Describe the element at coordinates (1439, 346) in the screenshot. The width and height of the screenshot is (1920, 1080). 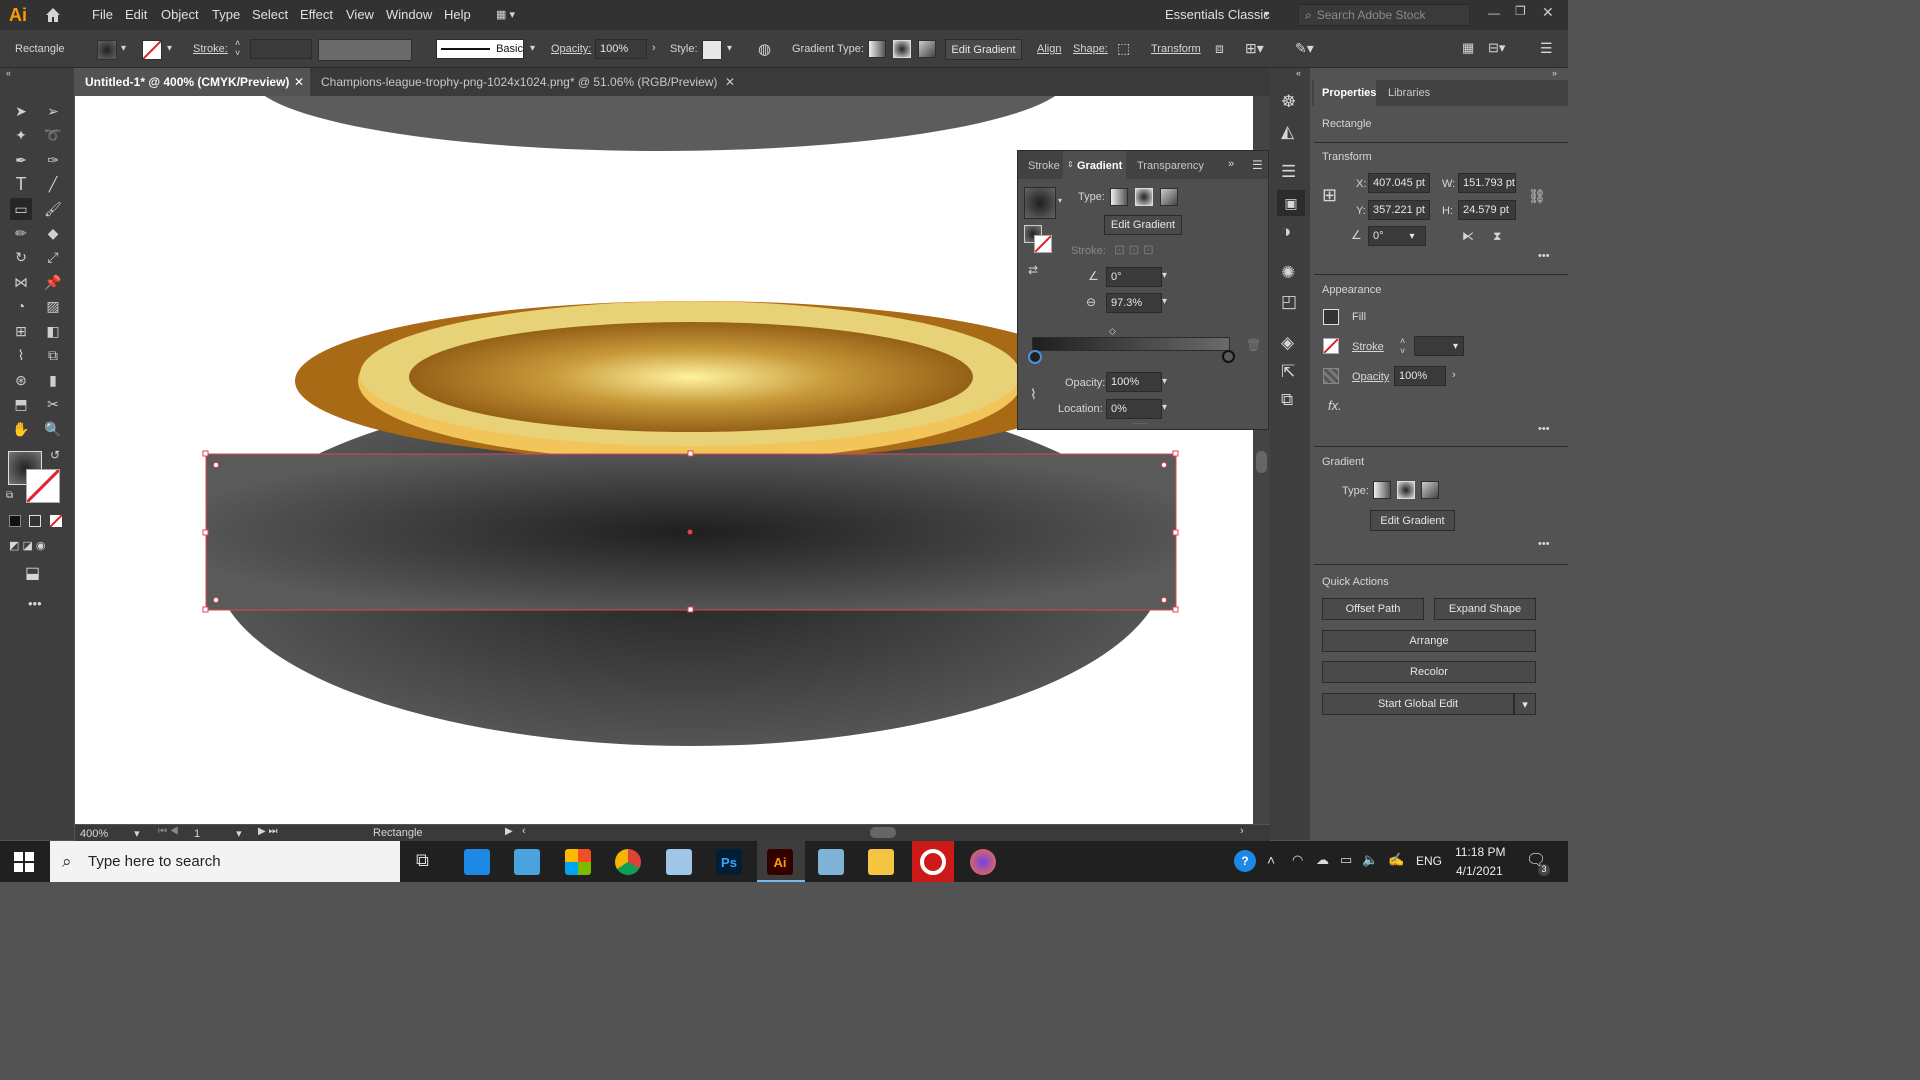
I see `stroke-weight-field: ▾` at that location.